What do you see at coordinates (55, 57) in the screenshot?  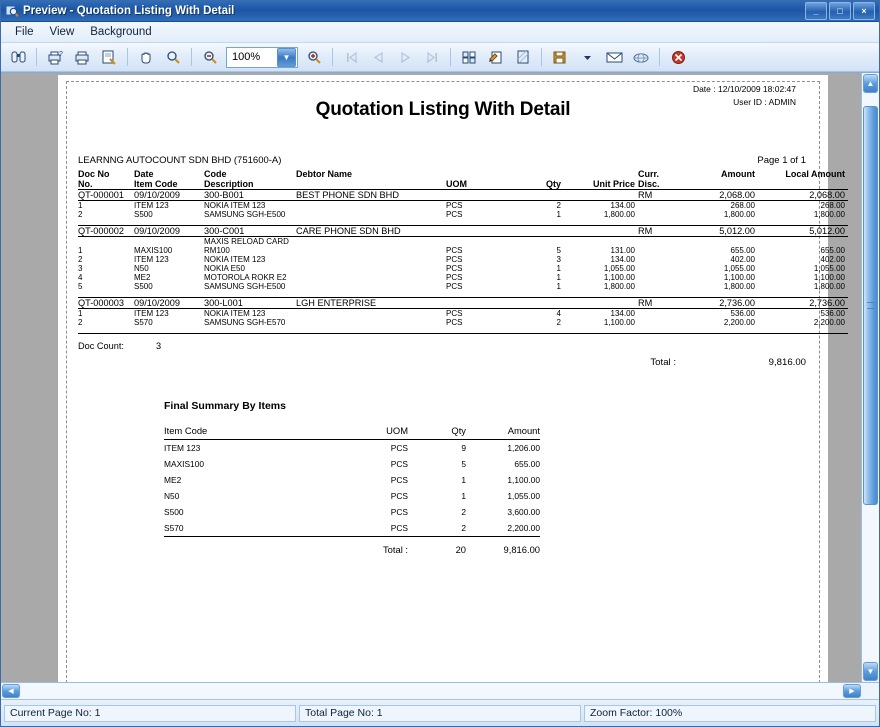 I see `print-preview-icon: ?` at bounding box center [55, 57].